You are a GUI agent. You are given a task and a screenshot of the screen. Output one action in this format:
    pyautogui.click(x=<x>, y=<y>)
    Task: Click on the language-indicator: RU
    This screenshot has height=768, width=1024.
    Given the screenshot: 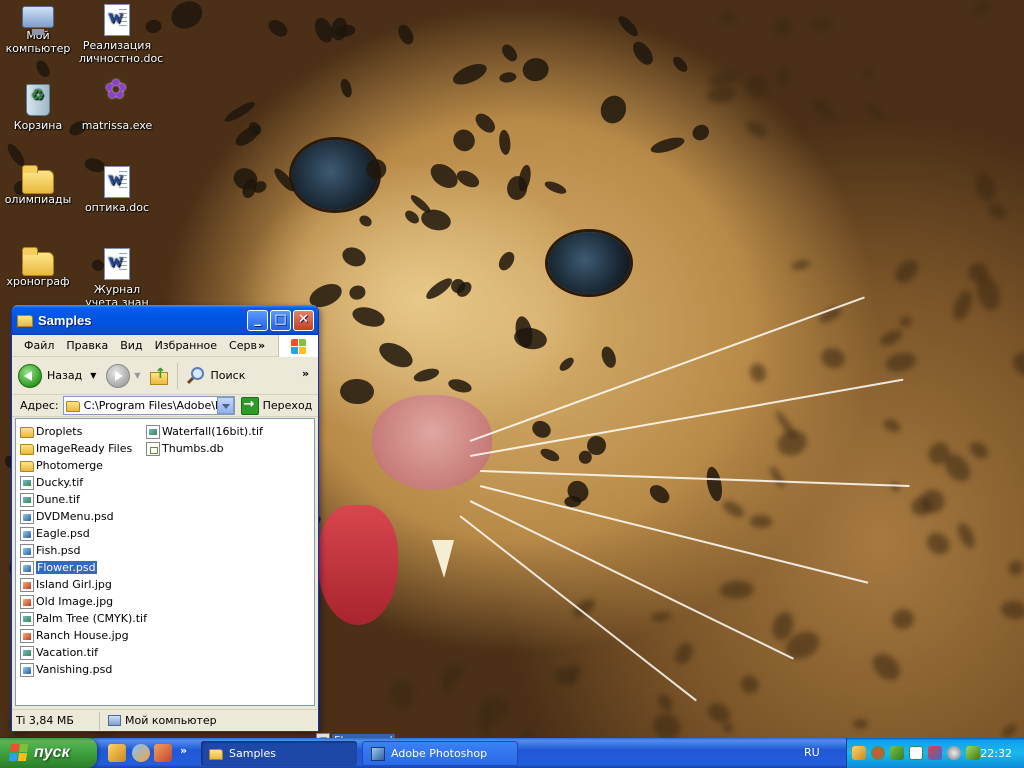 What is the action you would take?
    pyautogui.click(x=812, y=752)
    